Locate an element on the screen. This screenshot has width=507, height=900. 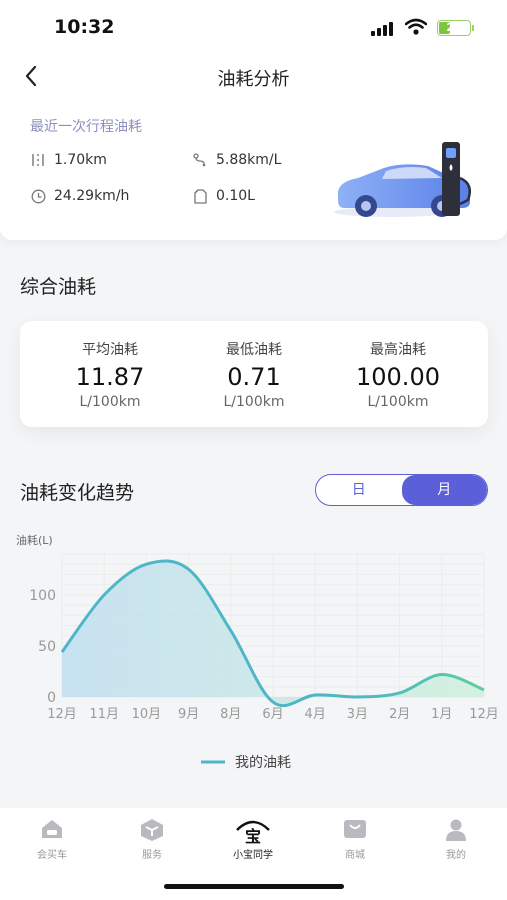
trip-distance-value: 1.70km is located at coordinates (80, 160).